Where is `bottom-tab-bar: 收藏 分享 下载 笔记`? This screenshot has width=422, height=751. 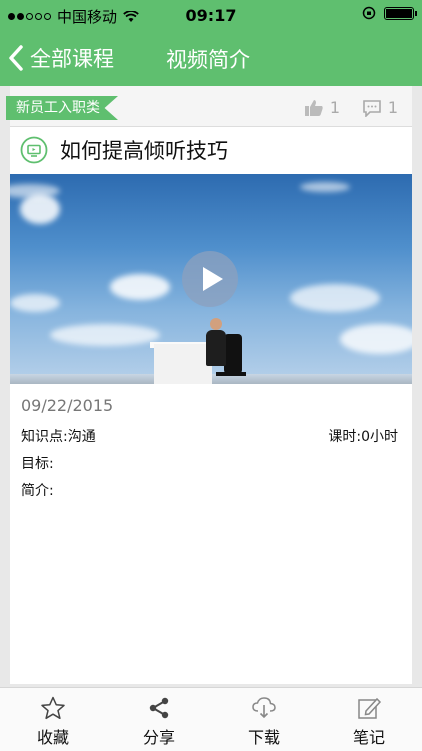 bottom-tab-bar: 收藏 分享 下载 笔记 is located at coordinates (211, 719).